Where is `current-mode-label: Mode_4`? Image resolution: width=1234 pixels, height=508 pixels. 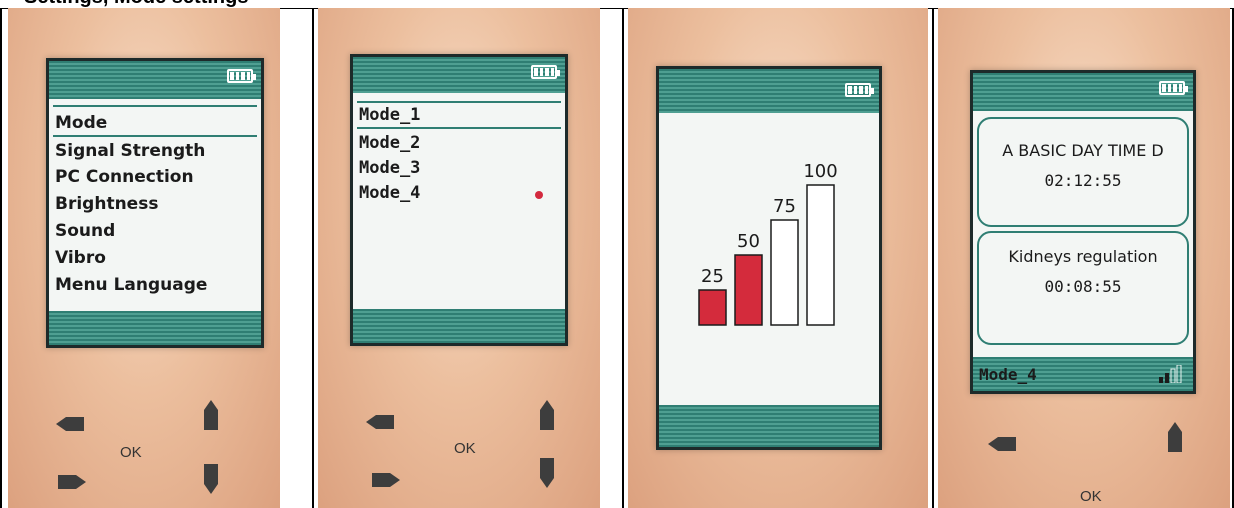 current-mode-label: Mode_4 is located at coordinates (1008, 374).